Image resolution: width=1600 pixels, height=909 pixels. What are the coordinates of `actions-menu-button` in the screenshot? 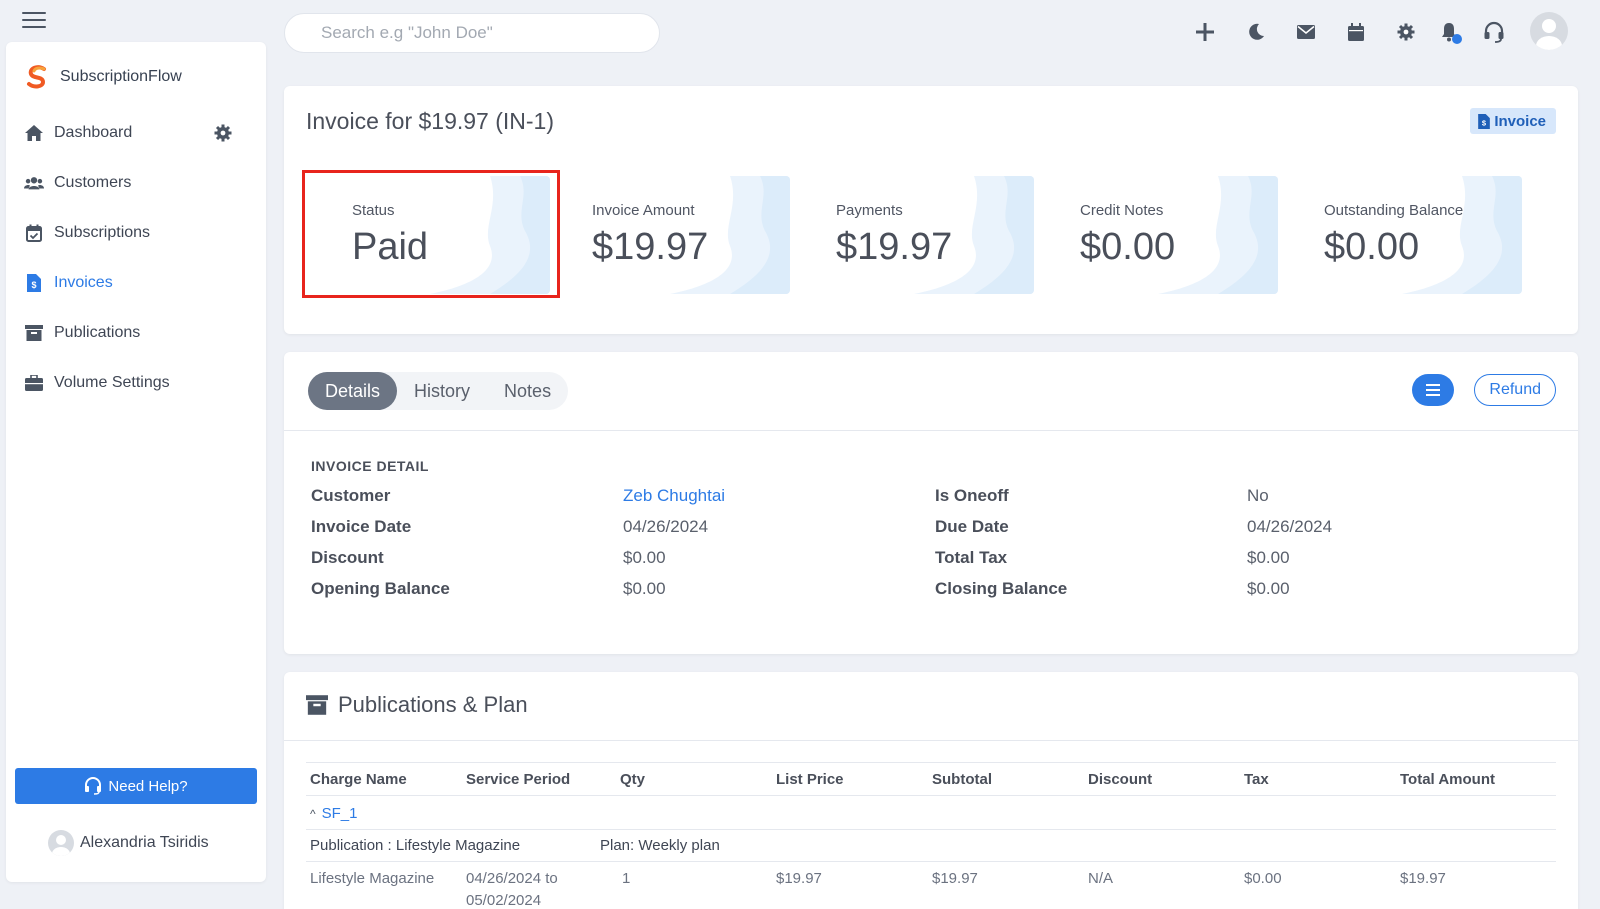 It's located at (1433, 390).